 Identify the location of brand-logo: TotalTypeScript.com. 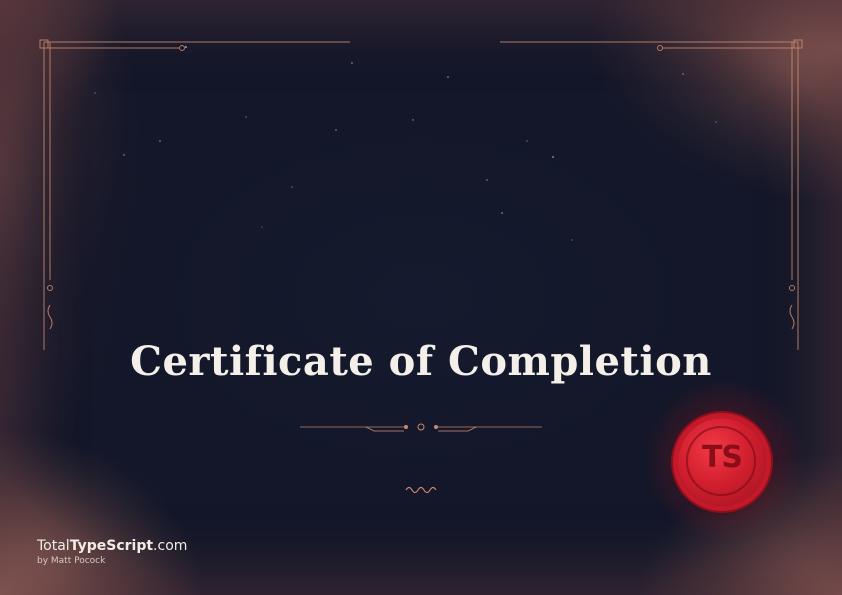
(112, 546).